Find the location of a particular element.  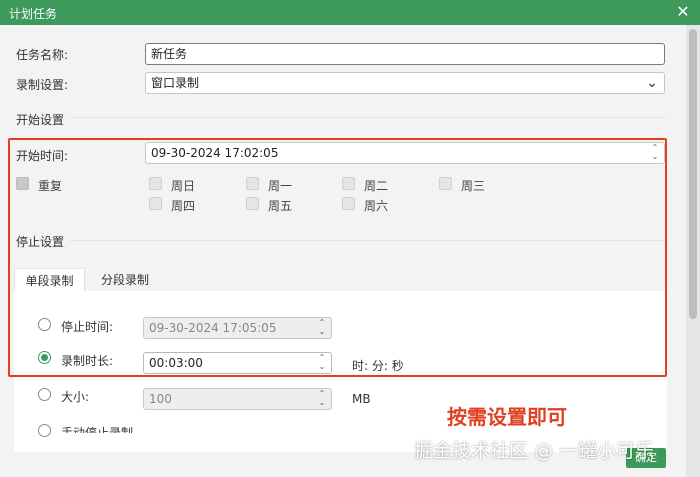

day-checkbox-fri is located at coordinates (252, 203).